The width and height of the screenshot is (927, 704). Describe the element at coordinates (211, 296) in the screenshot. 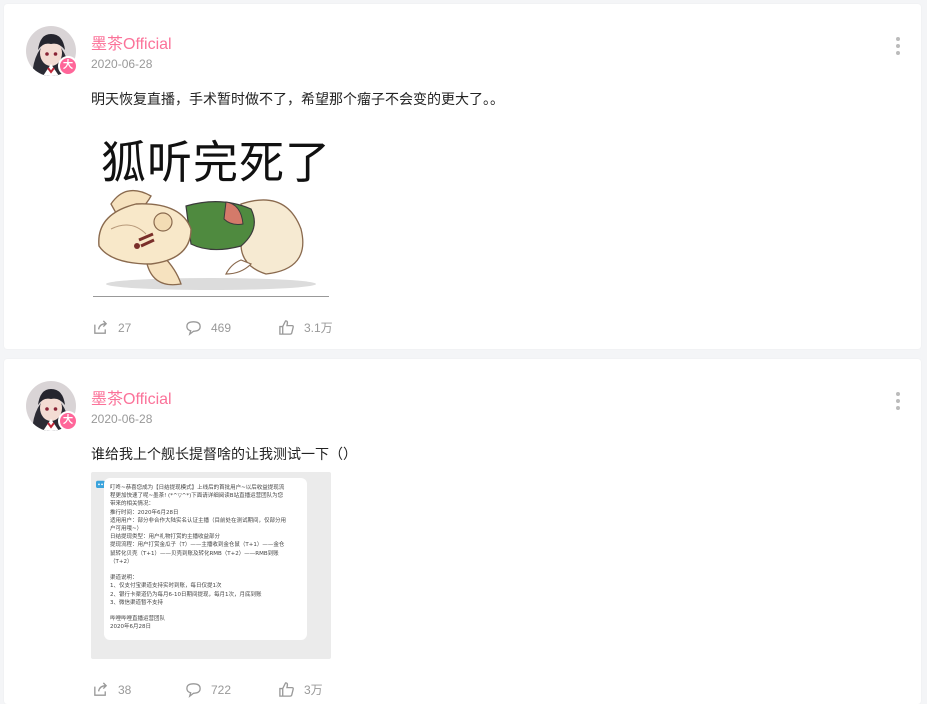

I see `divider` at that location.